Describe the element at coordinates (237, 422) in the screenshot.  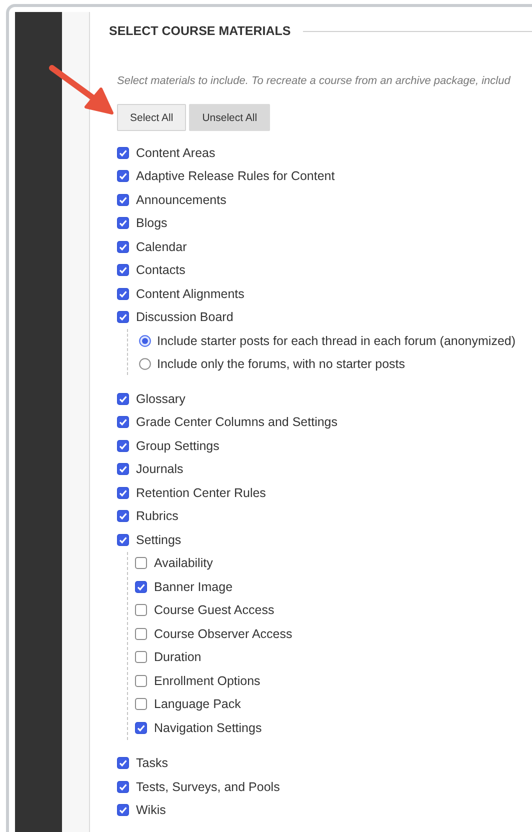
I see `checkbox-label: Grade Center Columns and Settings` at that location.